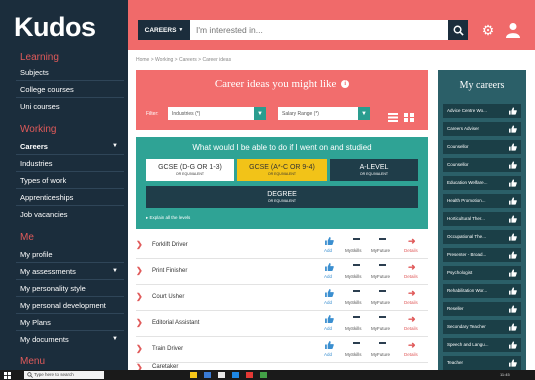 Image resolution: width=535 pixels, height=380 pixels. What do you see at coordinates (7, 375) in the screenshot?
I see `windows-start-icon` at bounding box center [7, 375].